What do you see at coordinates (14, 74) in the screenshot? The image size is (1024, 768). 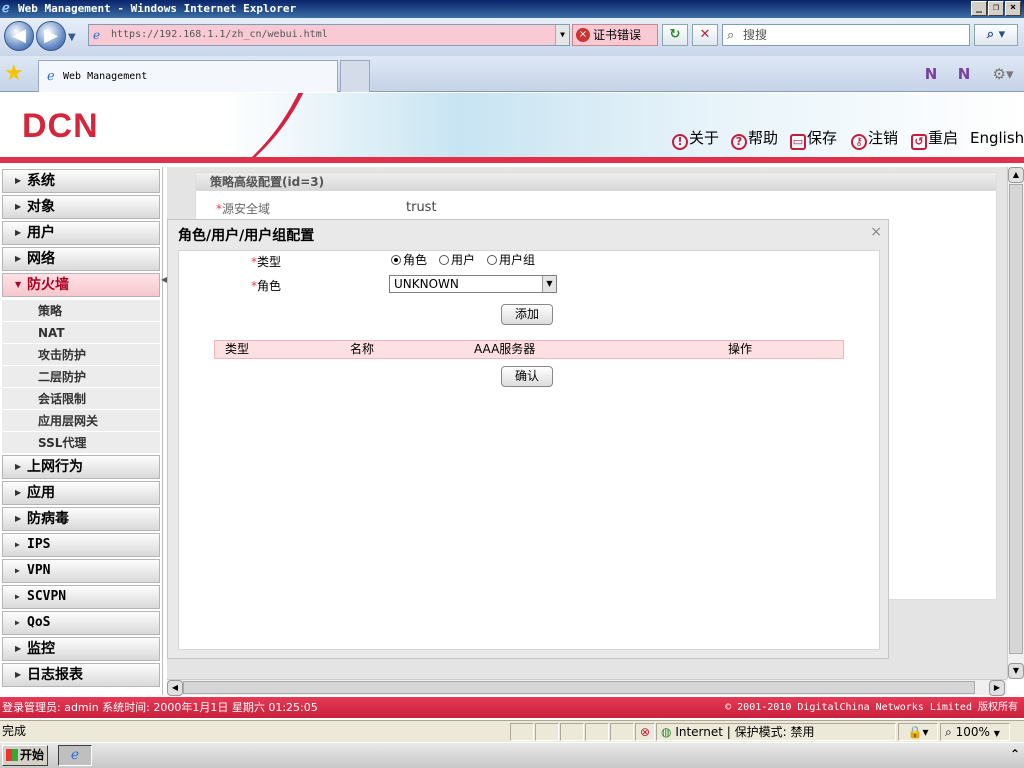 I see `favorites-star-icon: ★` at bounding box center [14, 74].